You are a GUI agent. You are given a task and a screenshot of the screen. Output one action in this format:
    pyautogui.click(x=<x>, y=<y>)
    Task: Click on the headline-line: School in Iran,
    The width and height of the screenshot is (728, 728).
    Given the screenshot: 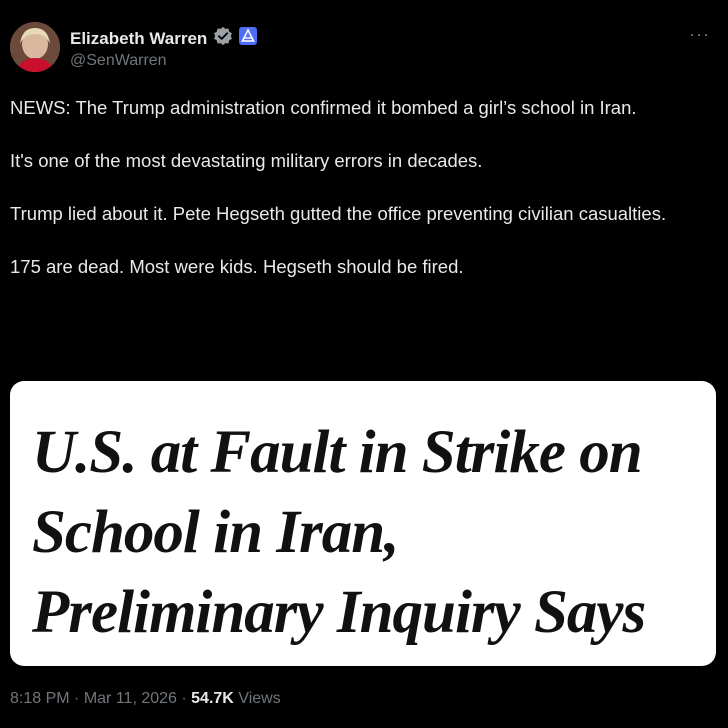 What is the action you would take?
    pyautogui.click(x=215, y=532)
    